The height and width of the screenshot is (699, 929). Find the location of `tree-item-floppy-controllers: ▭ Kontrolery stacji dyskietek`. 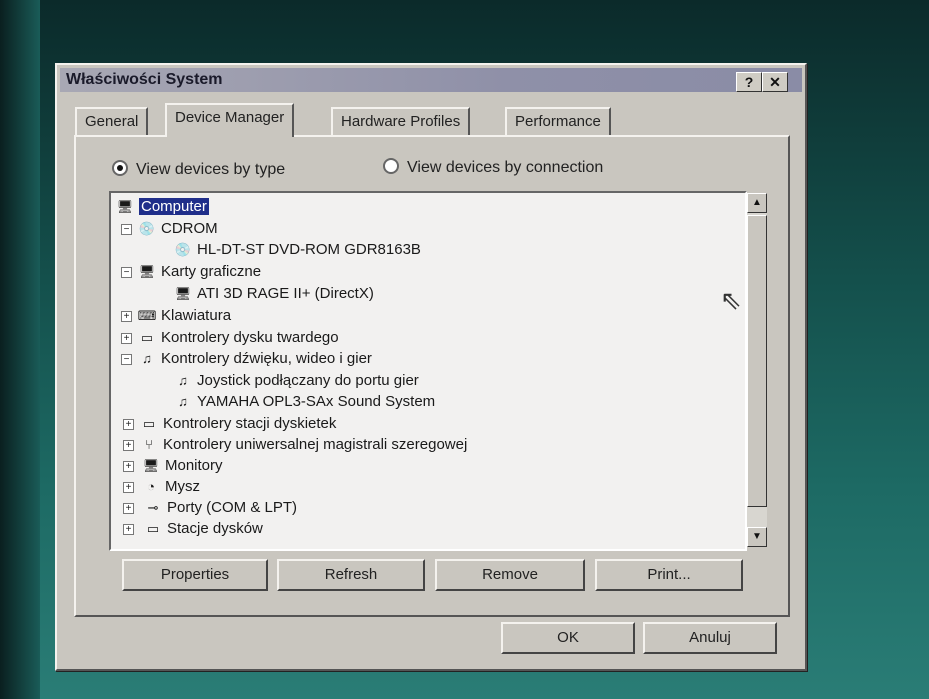

tree-item-floppy-controllers: ▭ Kontrolery stacji dyskietek is located at coordinates (238, 424).